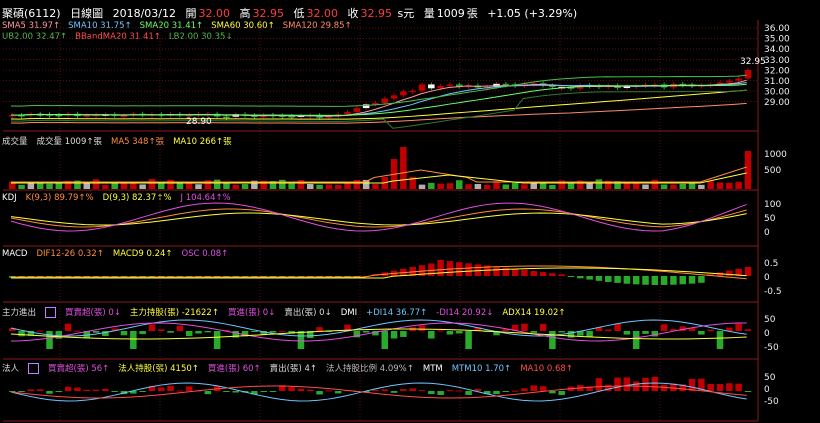 This screenshot has height=423, width=820. What do you see at coordinates (770, 320) in the screenshot?
I see `dmi-axis-tick: 50` at bounding box center [770, 320].